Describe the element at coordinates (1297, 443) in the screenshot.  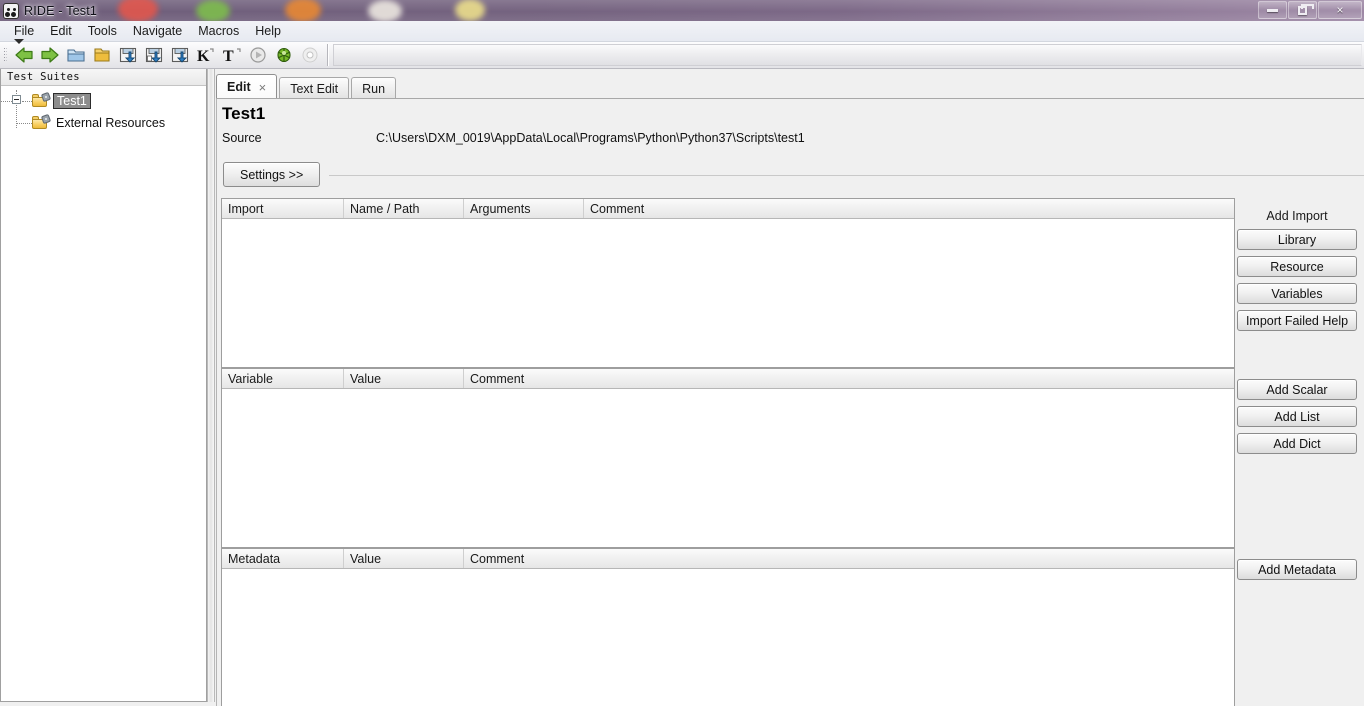
I see `add-dict-button: Add Dict` at that location.